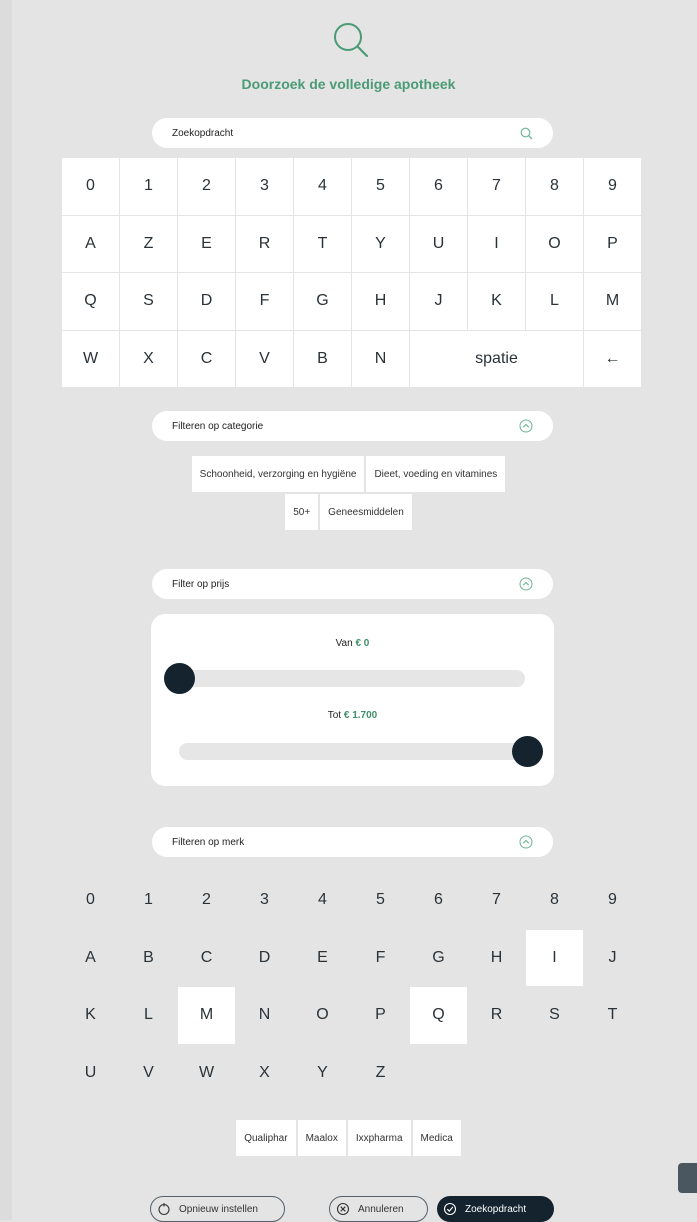 The image size is (697, 1222). Describe the element at coordinates (612, 186) in the screenshot. I see `key: 9` at that location.